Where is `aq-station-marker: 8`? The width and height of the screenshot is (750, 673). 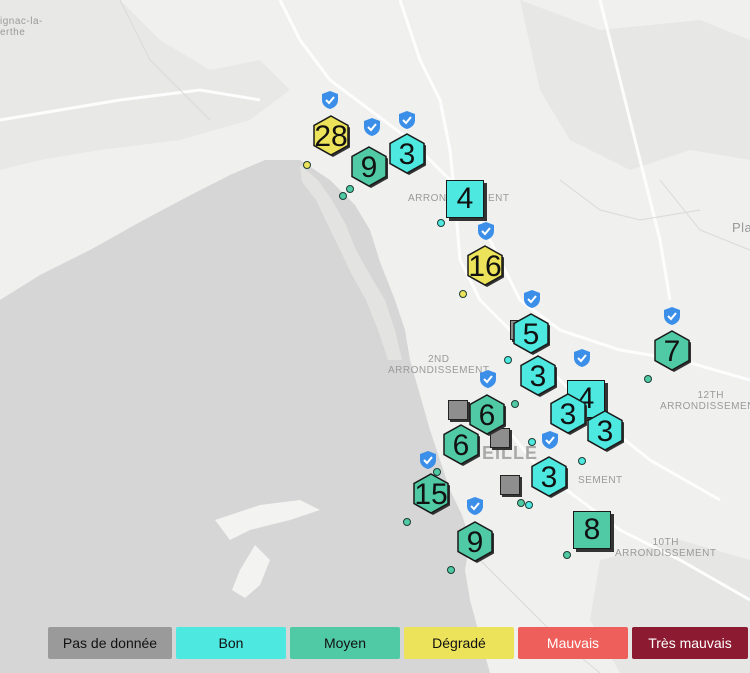
aq-station-marker: 8 is located at coordinates (592, 530).